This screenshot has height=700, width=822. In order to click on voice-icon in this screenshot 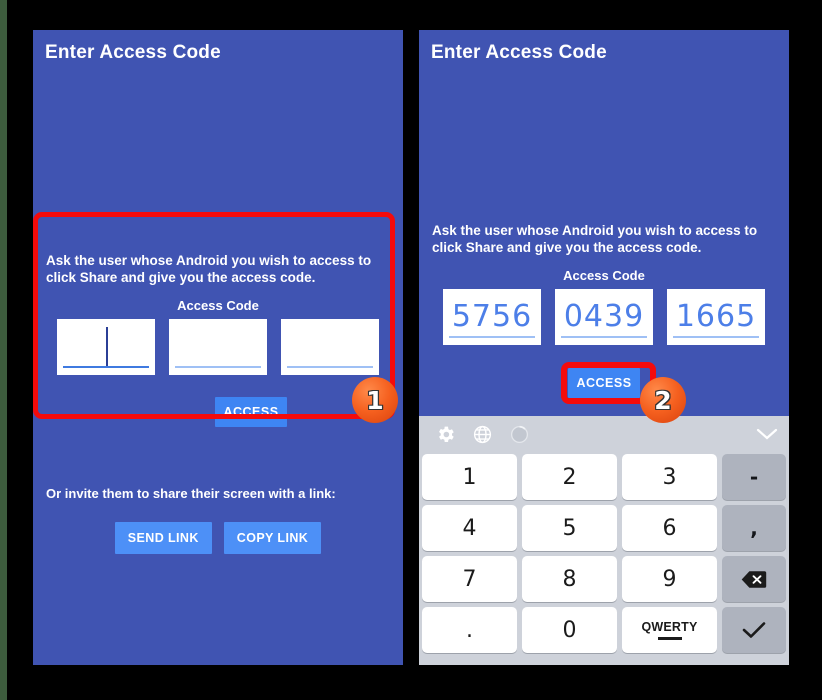, I will do `click(519, 434)`.